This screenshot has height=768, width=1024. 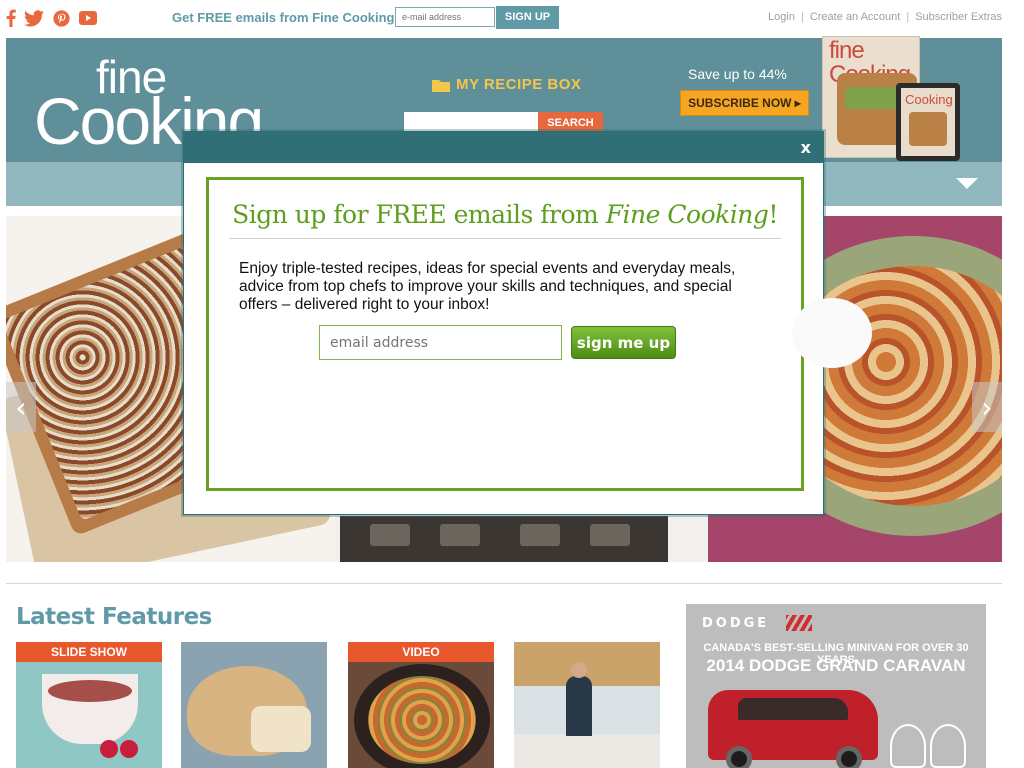 What do you see at coordinates (967, 183) in the screenshot?
I see `nav-dropdown-chevron-icon` at bounding box center [967, 183].